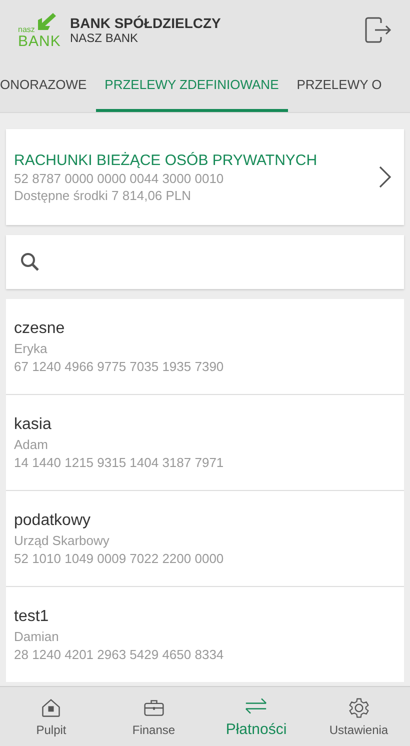 The width and height of the screenshot is (410, 746). Describe the element at coordinates (119, 178) in the screenshot. I see `account-number: 52 8787 0000 0000 0044 3000 0010` at that location.